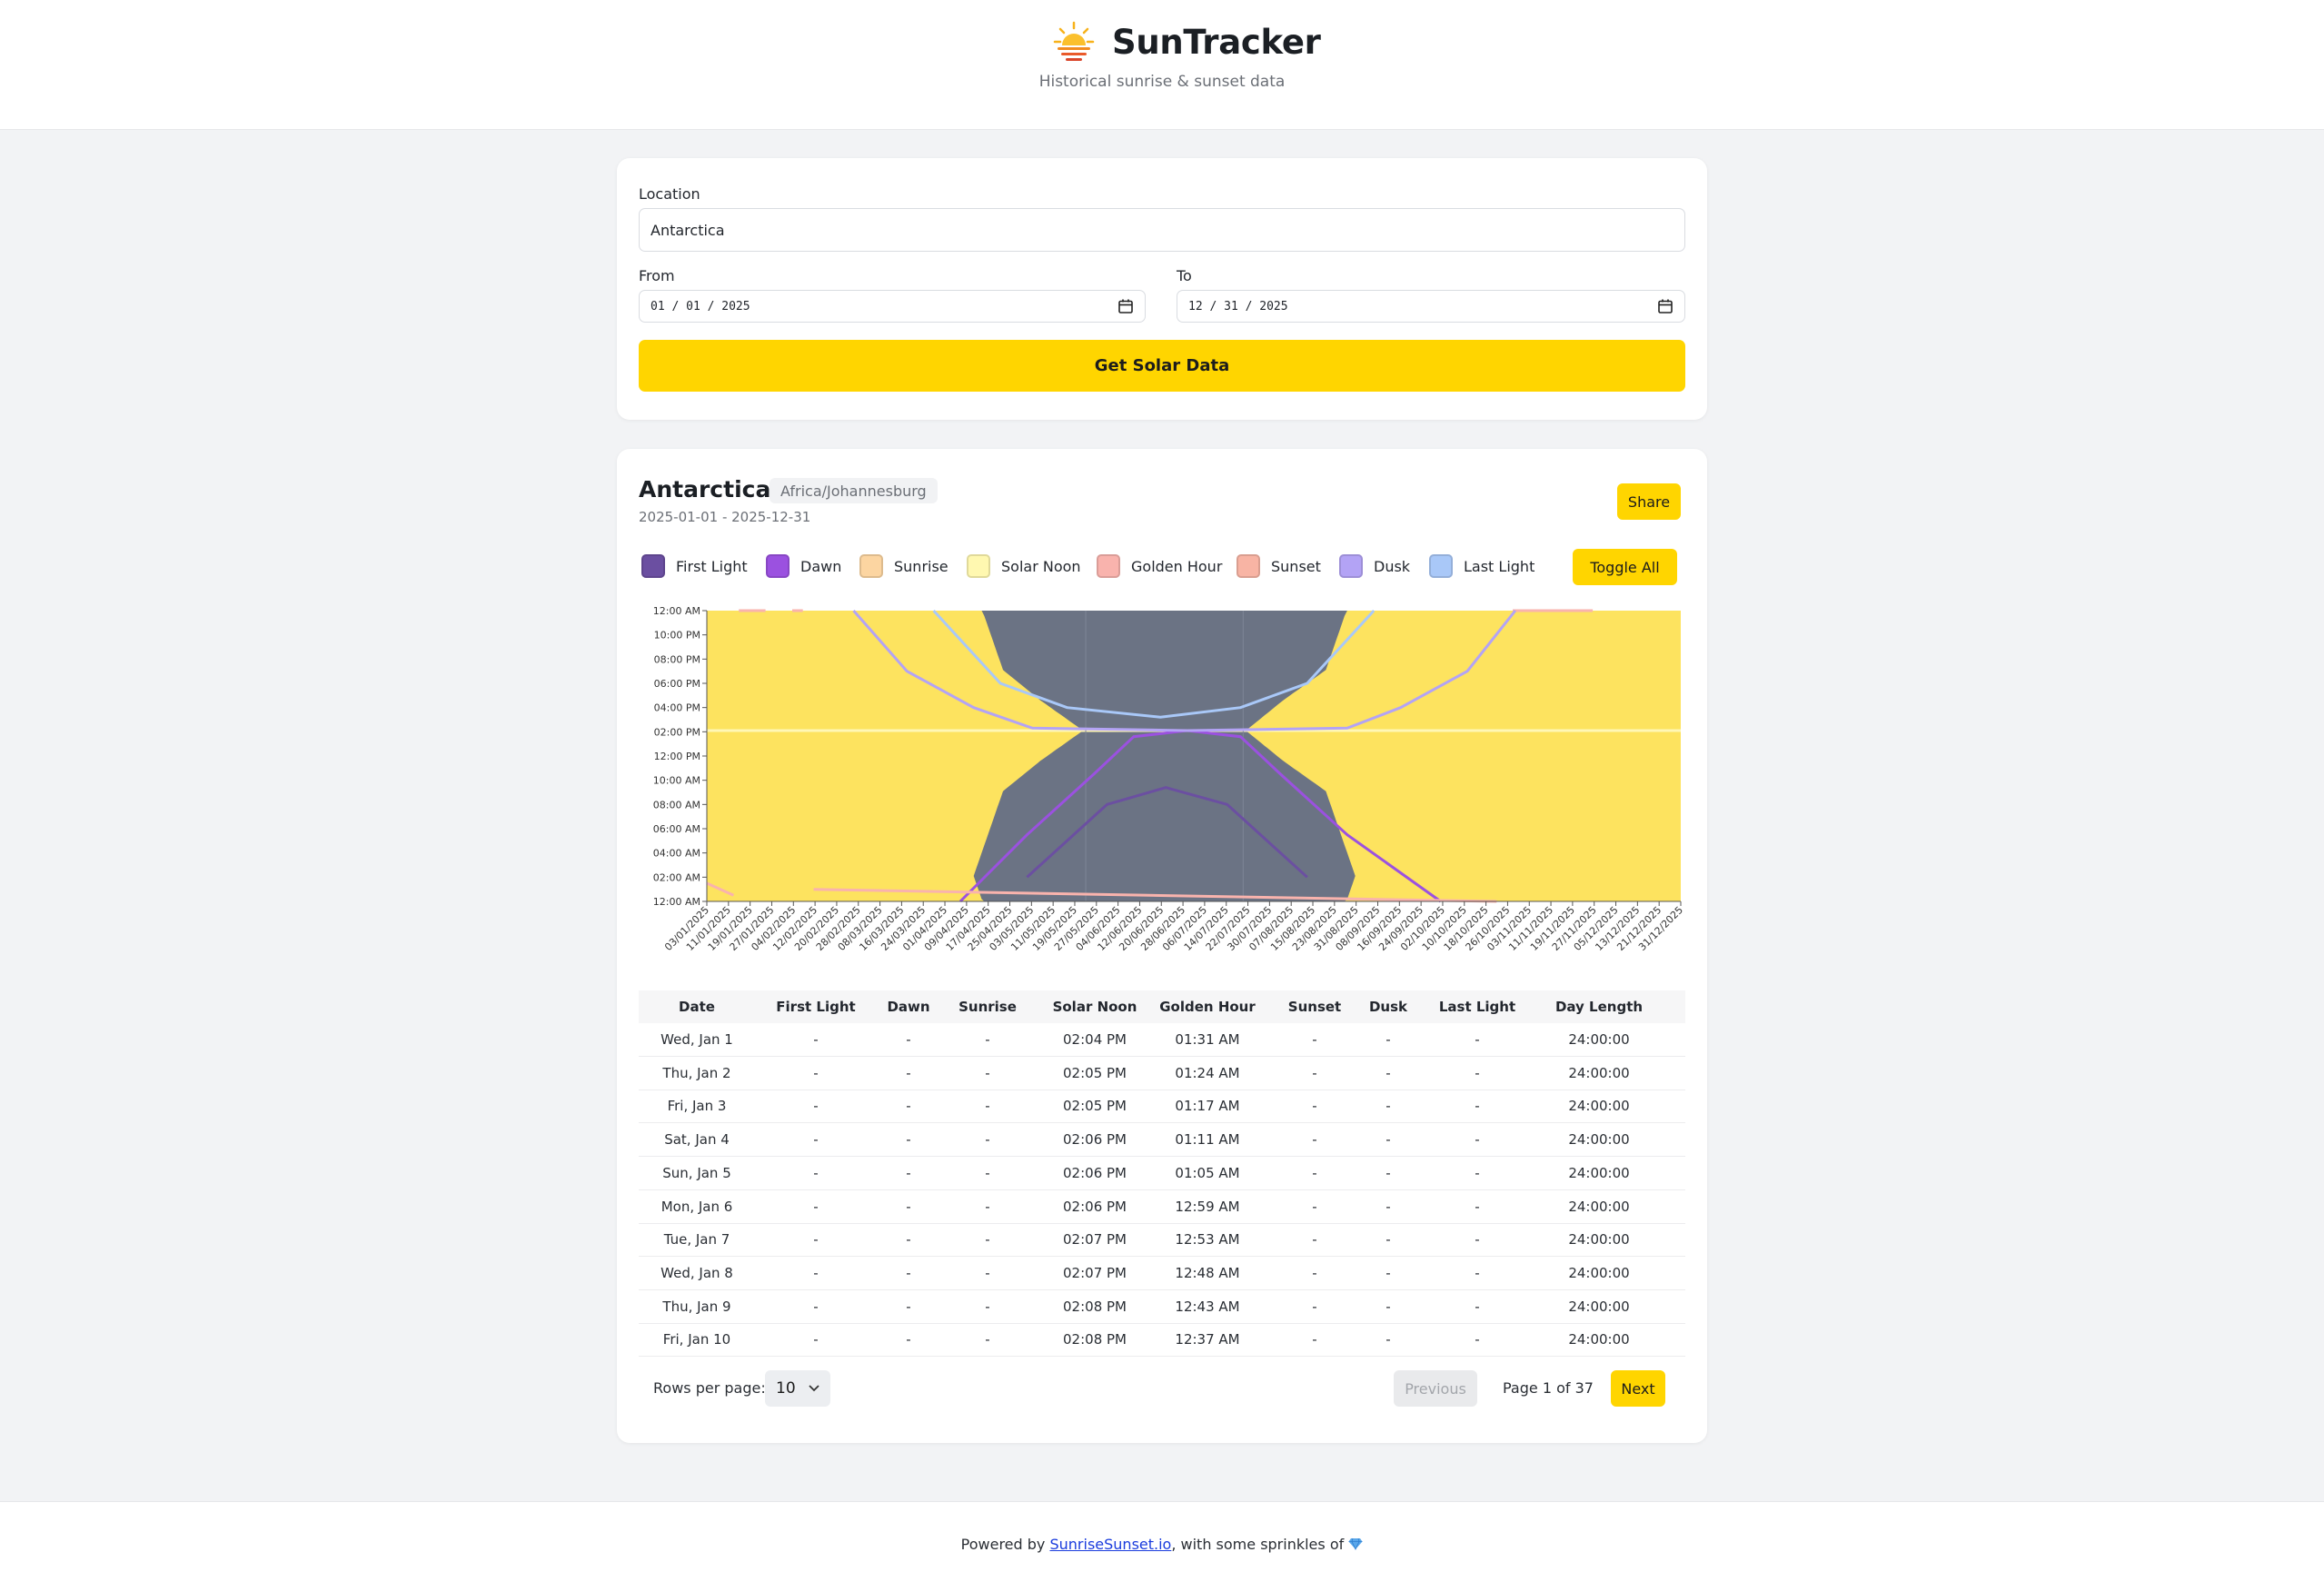  What do you see at coordinates (1208, 1072) in the screenshot?
I see `table-cell: 01:24 AM` at bounding box center [1208, 1072].